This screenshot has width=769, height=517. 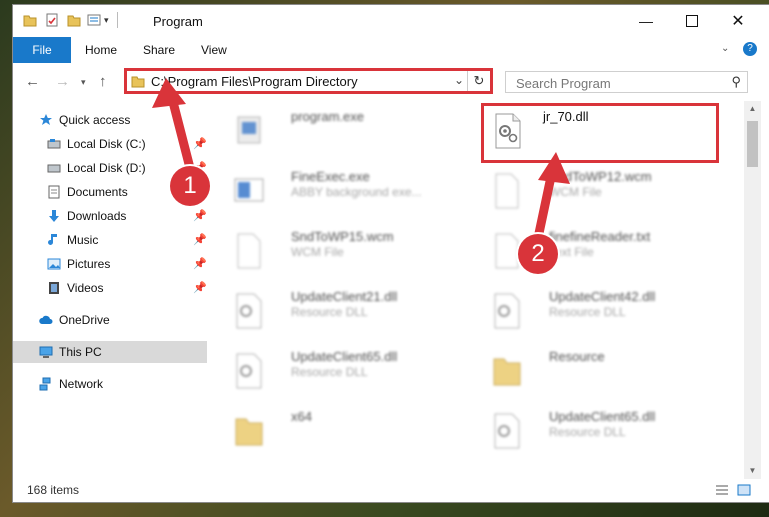 I want to click on arrow-2-shaft, so click(x=545, y=205).